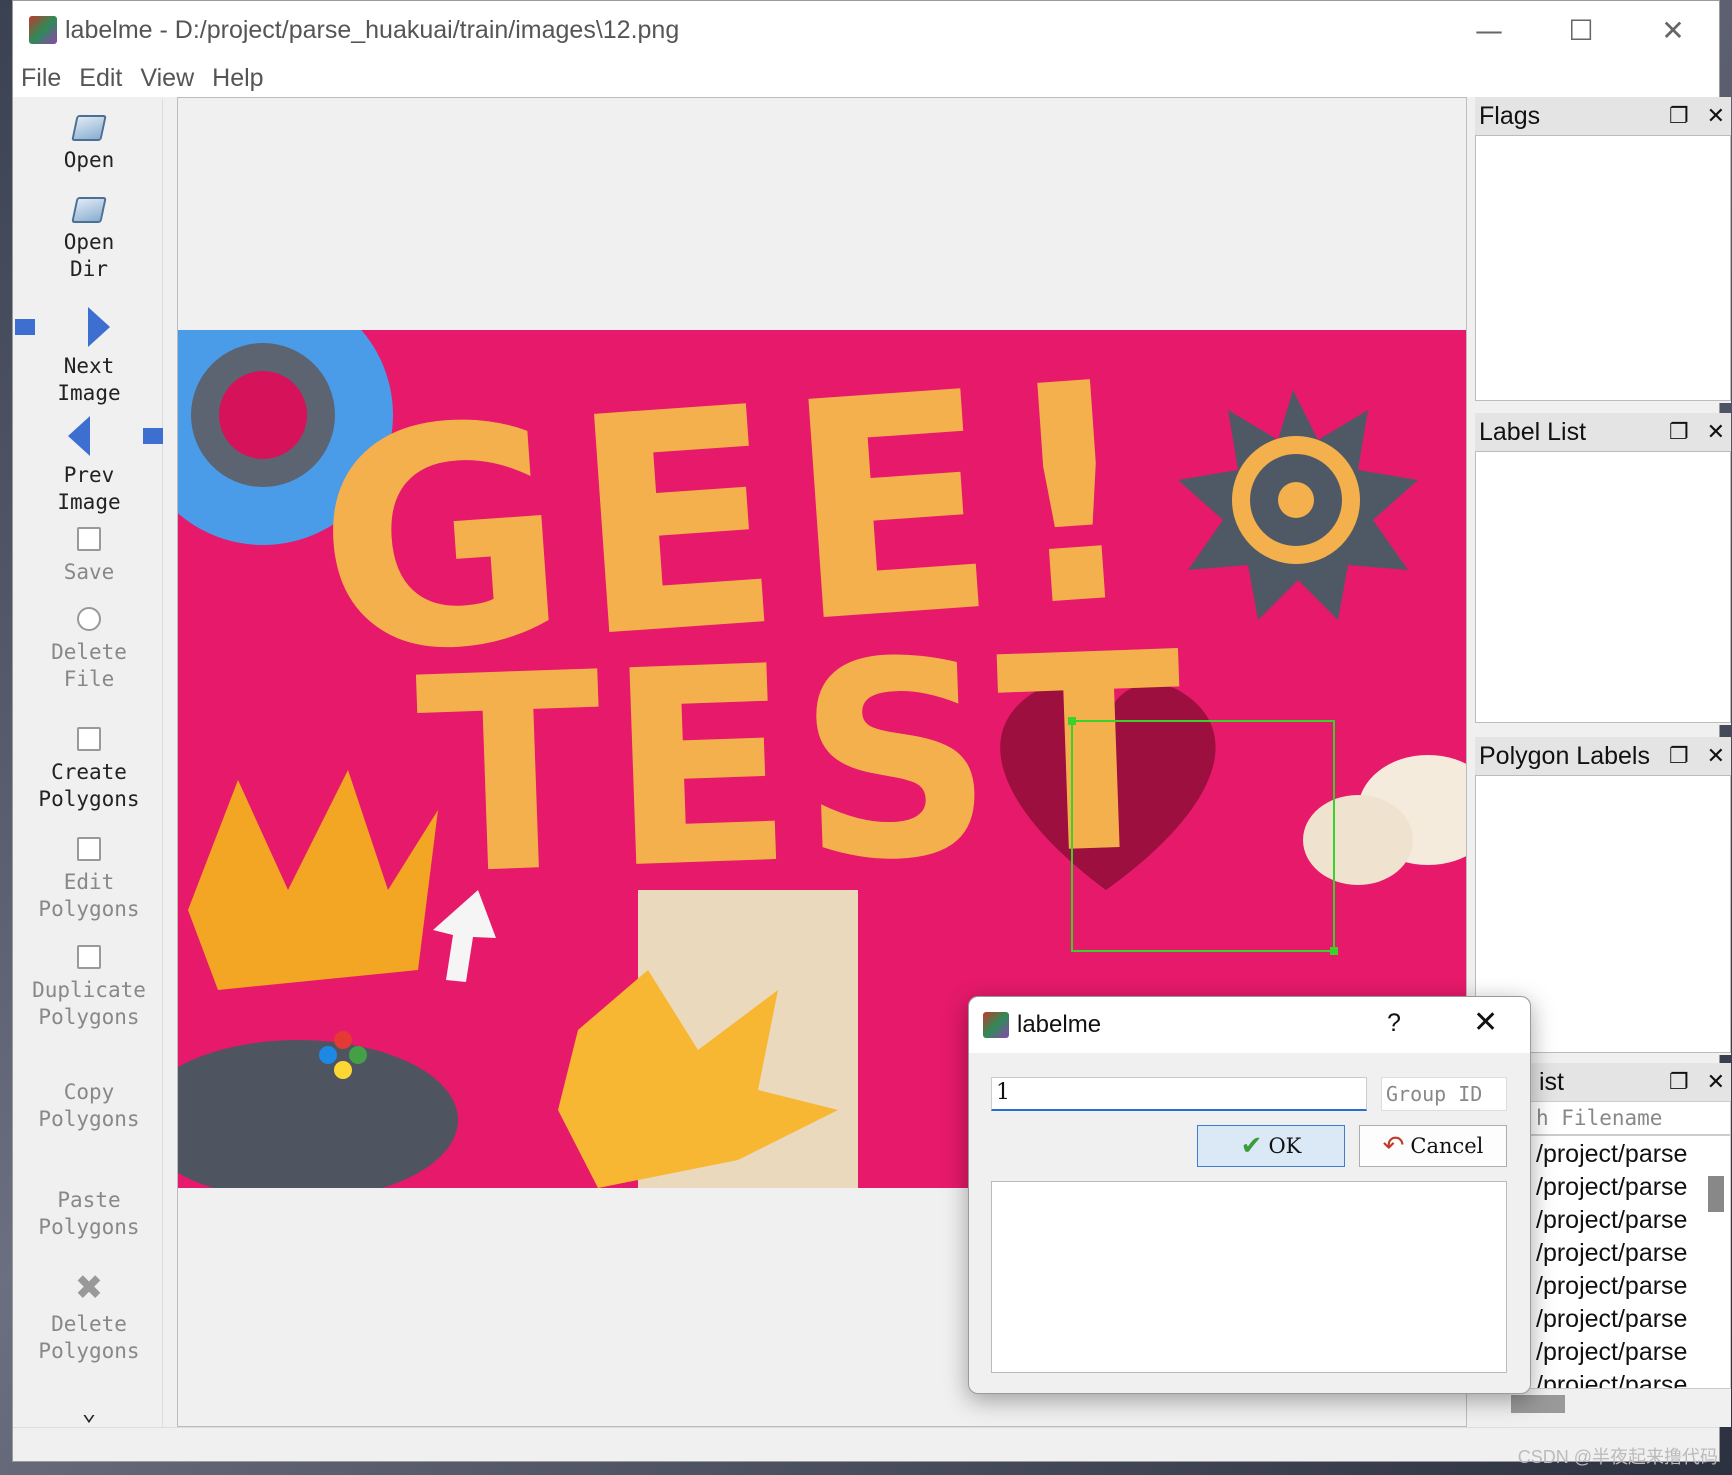 The image size is (1732, 1475). Describe the element at coordinates (1447, 1146) in the screenshot. I see `cancel-label: Cancel` at that location.